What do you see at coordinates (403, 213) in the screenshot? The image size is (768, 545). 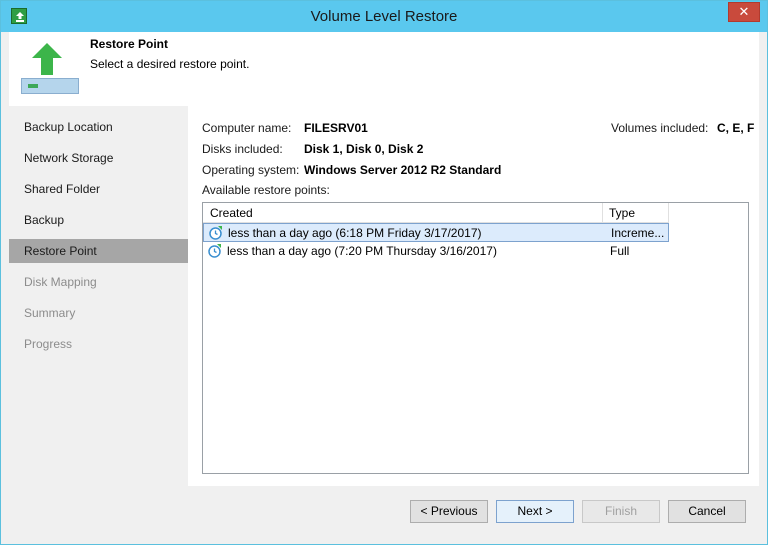 I see `column-header-created: Created` at bounding box center [403, 213].